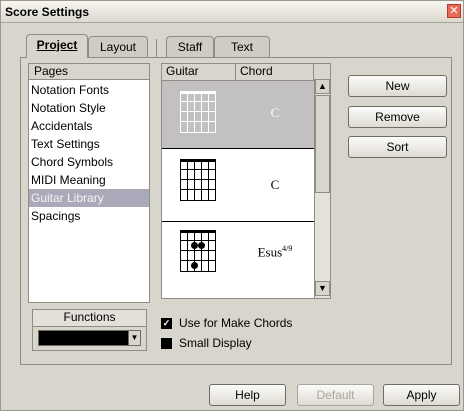 This screenshot has height=411, width=464. I want to click on tab-project: Project, so click(57, 46).